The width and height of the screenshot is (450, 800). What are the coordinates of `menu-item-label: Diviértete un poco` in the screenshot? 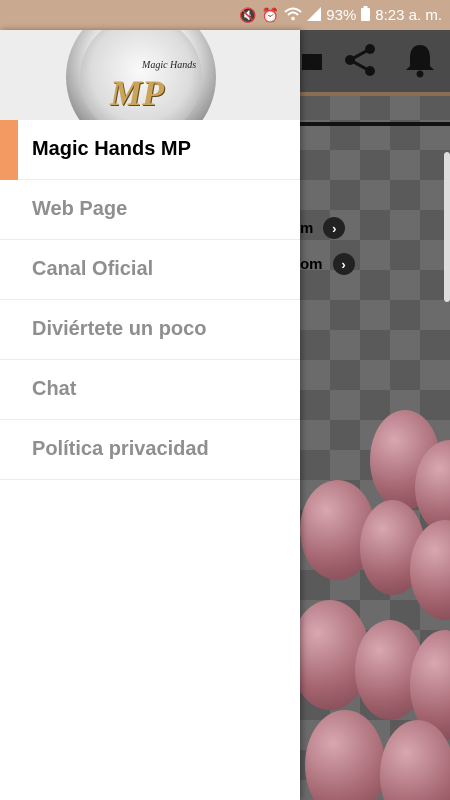 It's located at (119, 329).